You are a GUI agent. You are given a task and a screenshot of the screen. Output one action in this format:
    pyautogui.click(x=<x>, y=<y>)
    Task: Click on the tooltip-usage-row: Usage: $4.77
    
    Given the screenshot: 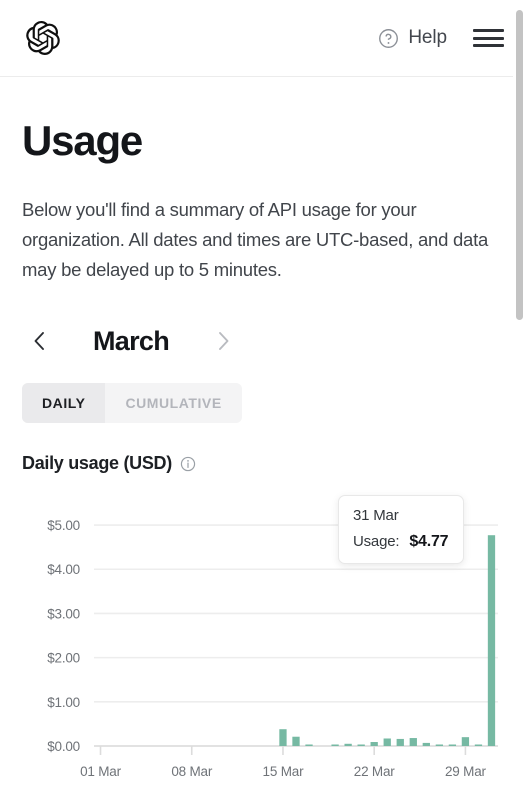 What is the action you would take?
    pyautogui.click(x=401, y=542)
    